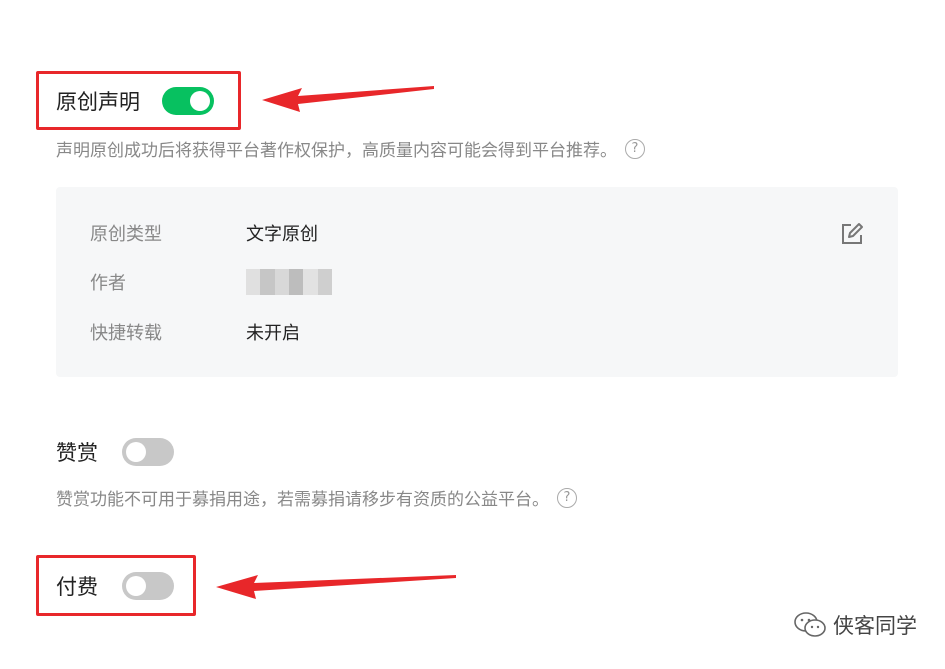 Image resolution: width=945 pixels, height=669 pixels. I want to click on reward-description-row: 赞赏功能不可用于募捐用途，若需募捐请移步有资质的公益平台。 ?, so click(316, 497).